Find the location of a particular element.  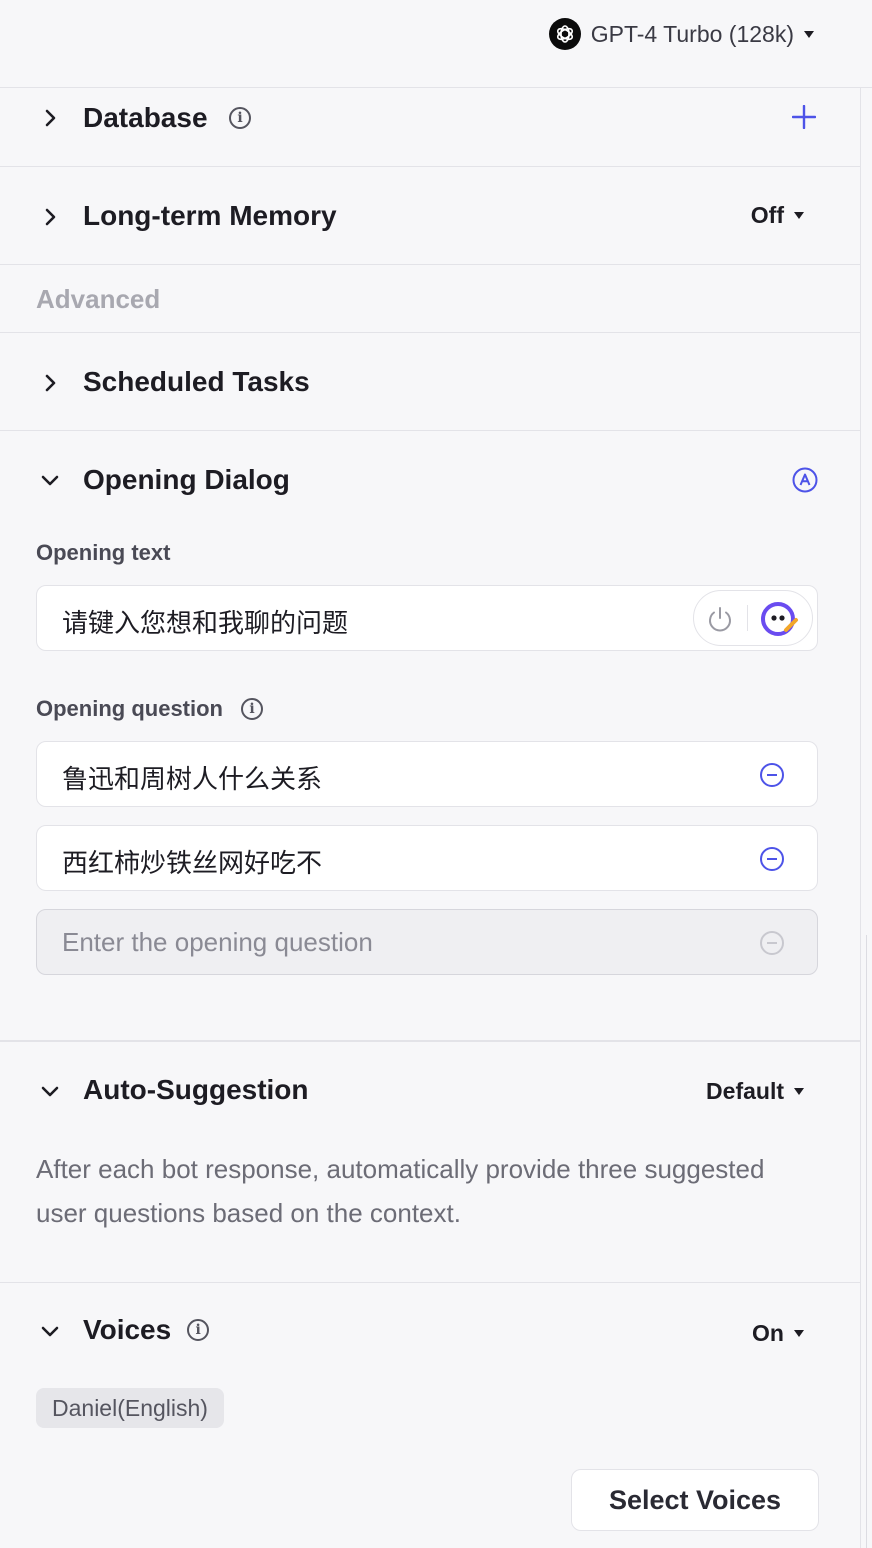

opening-text-input: 请键入您想和我聊的问题 is located at coordinates (427, 618).